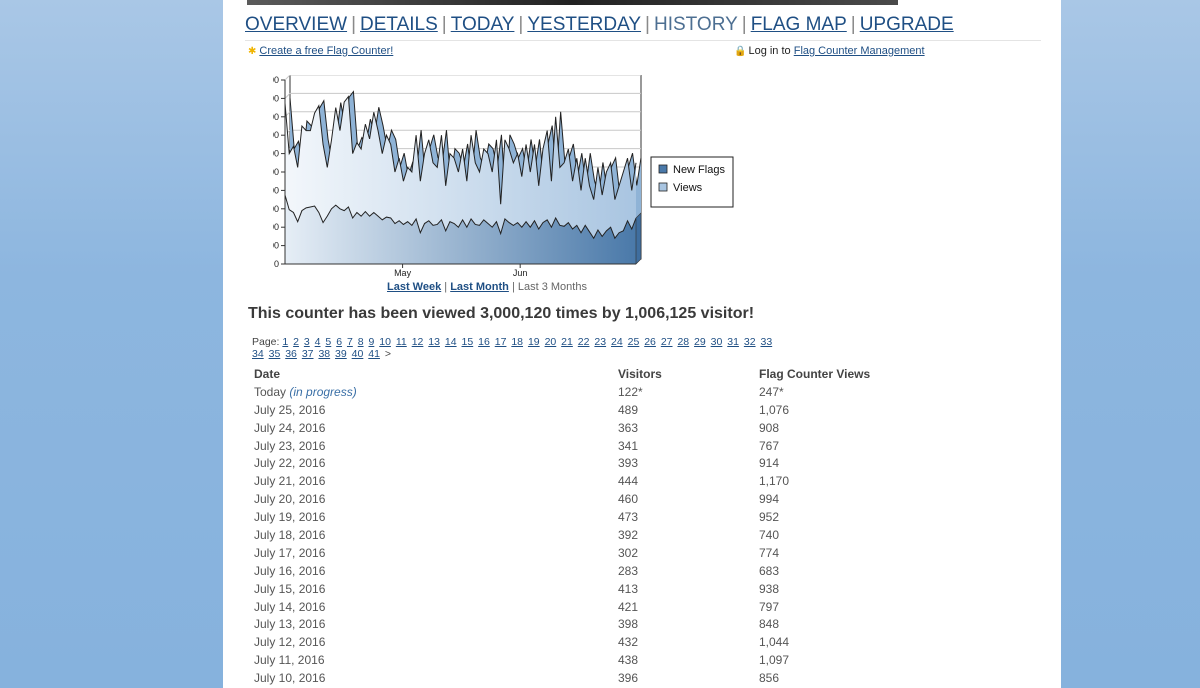 This screenshot has height=688, width=1200. Describe the element at coordinates (717, 342) in the screenshot. I see `page-link-30: 30` at that location.